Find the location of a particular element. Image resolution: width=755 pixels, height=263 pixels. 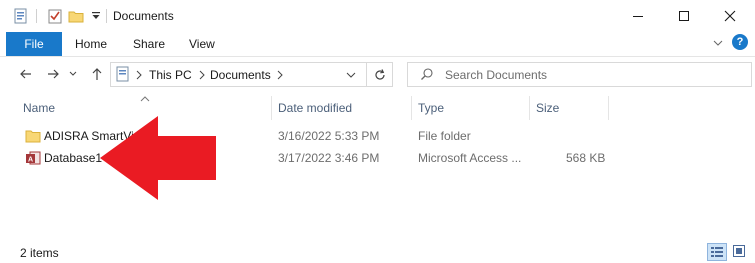

details-view-button is located at coordinates (717, 252).